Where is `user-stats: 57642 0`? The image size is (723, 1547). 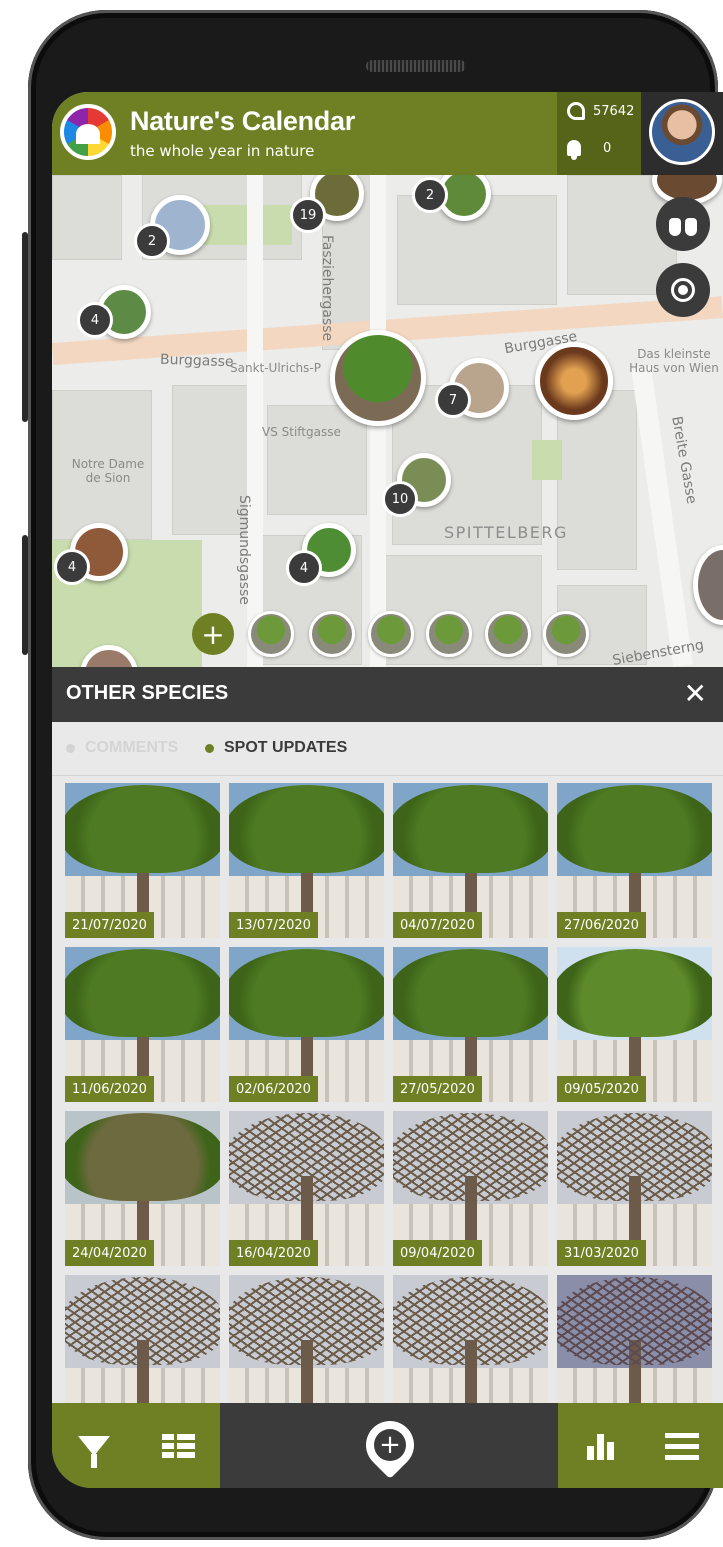
user-stats: 57642 0 is located at coordinates (599, 133).